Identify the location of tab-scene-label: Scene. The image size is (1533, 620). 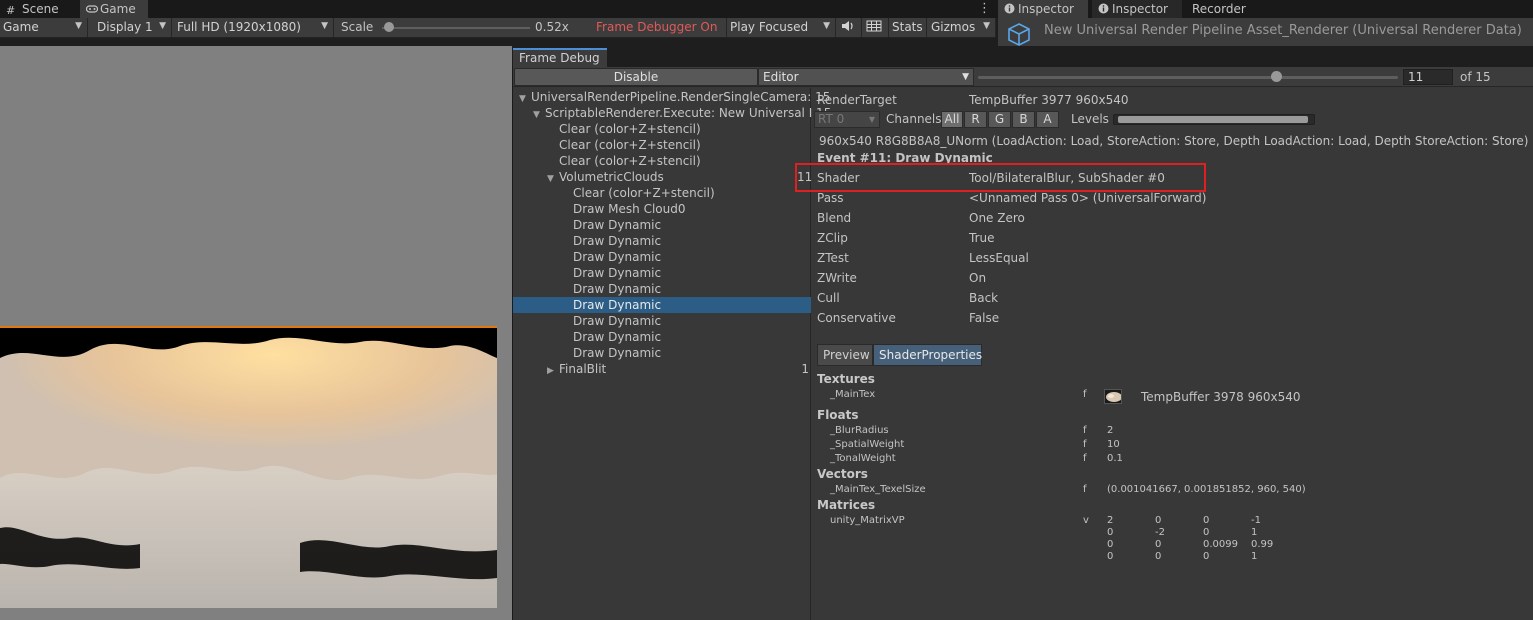
(40, 9).